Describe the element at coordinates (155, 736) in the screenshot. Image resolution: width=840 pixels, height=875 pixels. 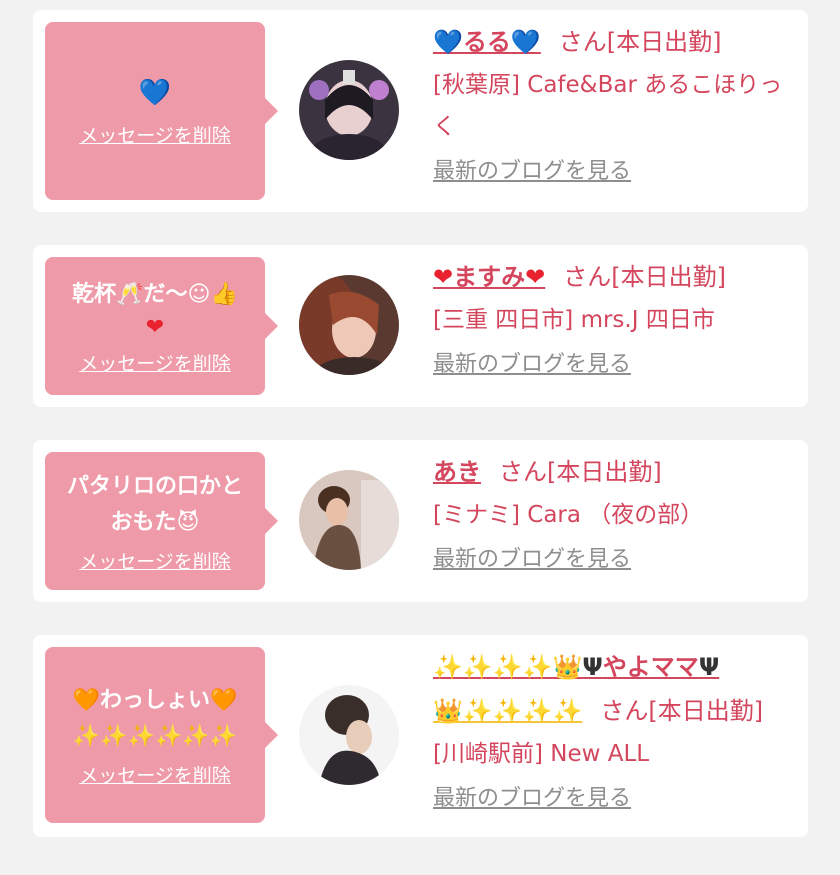
I see `message-text-line2: ✨✨✨✨✨✨` at that location.